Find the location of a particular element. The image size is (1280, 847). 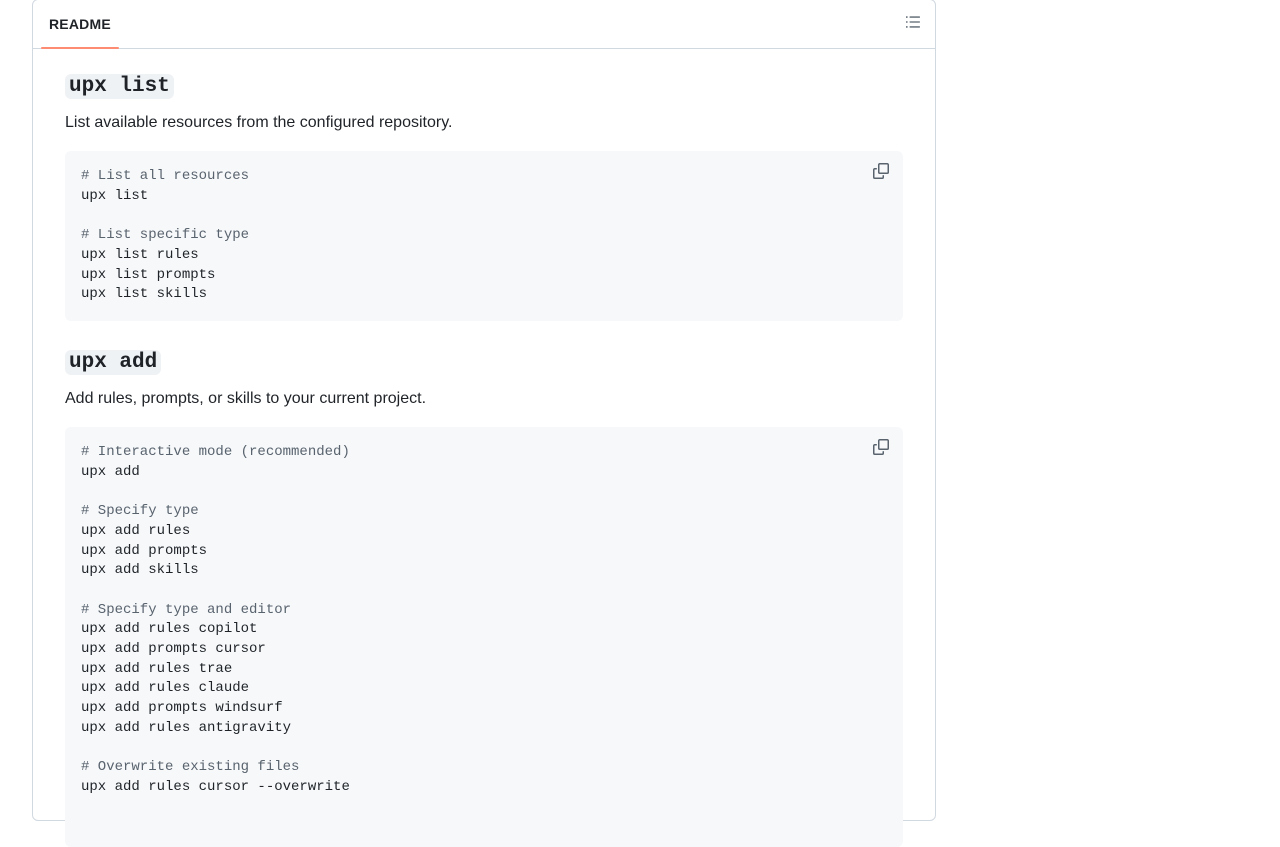

code-comment-line: # Specify type and editor is located at coordinates (186, 609).